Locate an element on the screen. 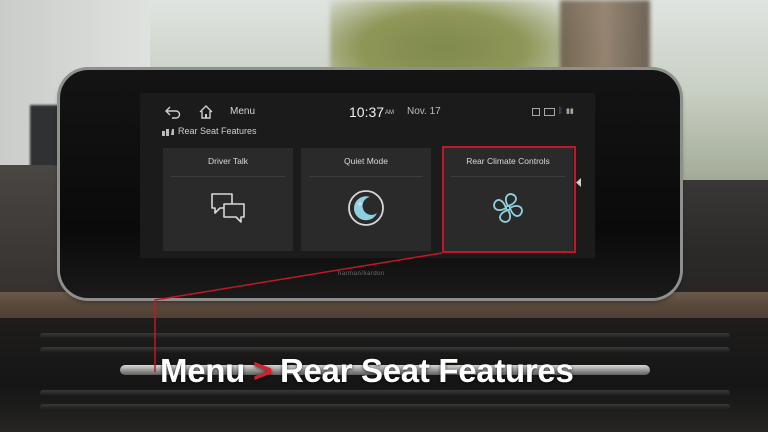  home-button is located at coordinates (206, 112).